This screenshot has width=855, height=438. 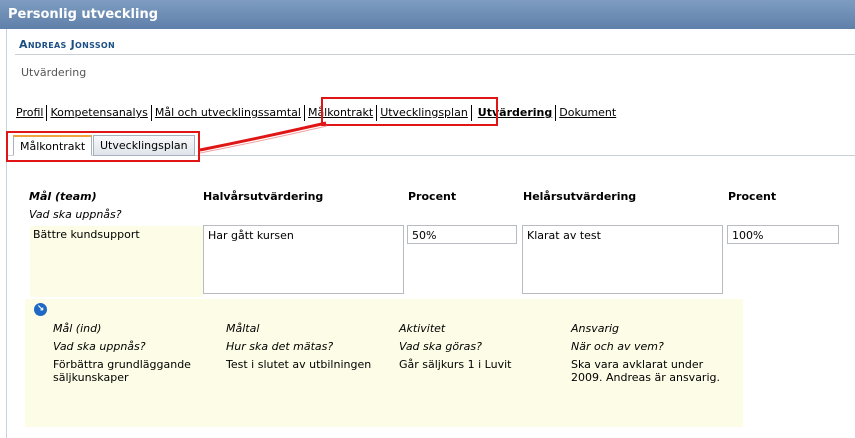 I want to click on highlight-arrow-line, so click(x=263, y=136).